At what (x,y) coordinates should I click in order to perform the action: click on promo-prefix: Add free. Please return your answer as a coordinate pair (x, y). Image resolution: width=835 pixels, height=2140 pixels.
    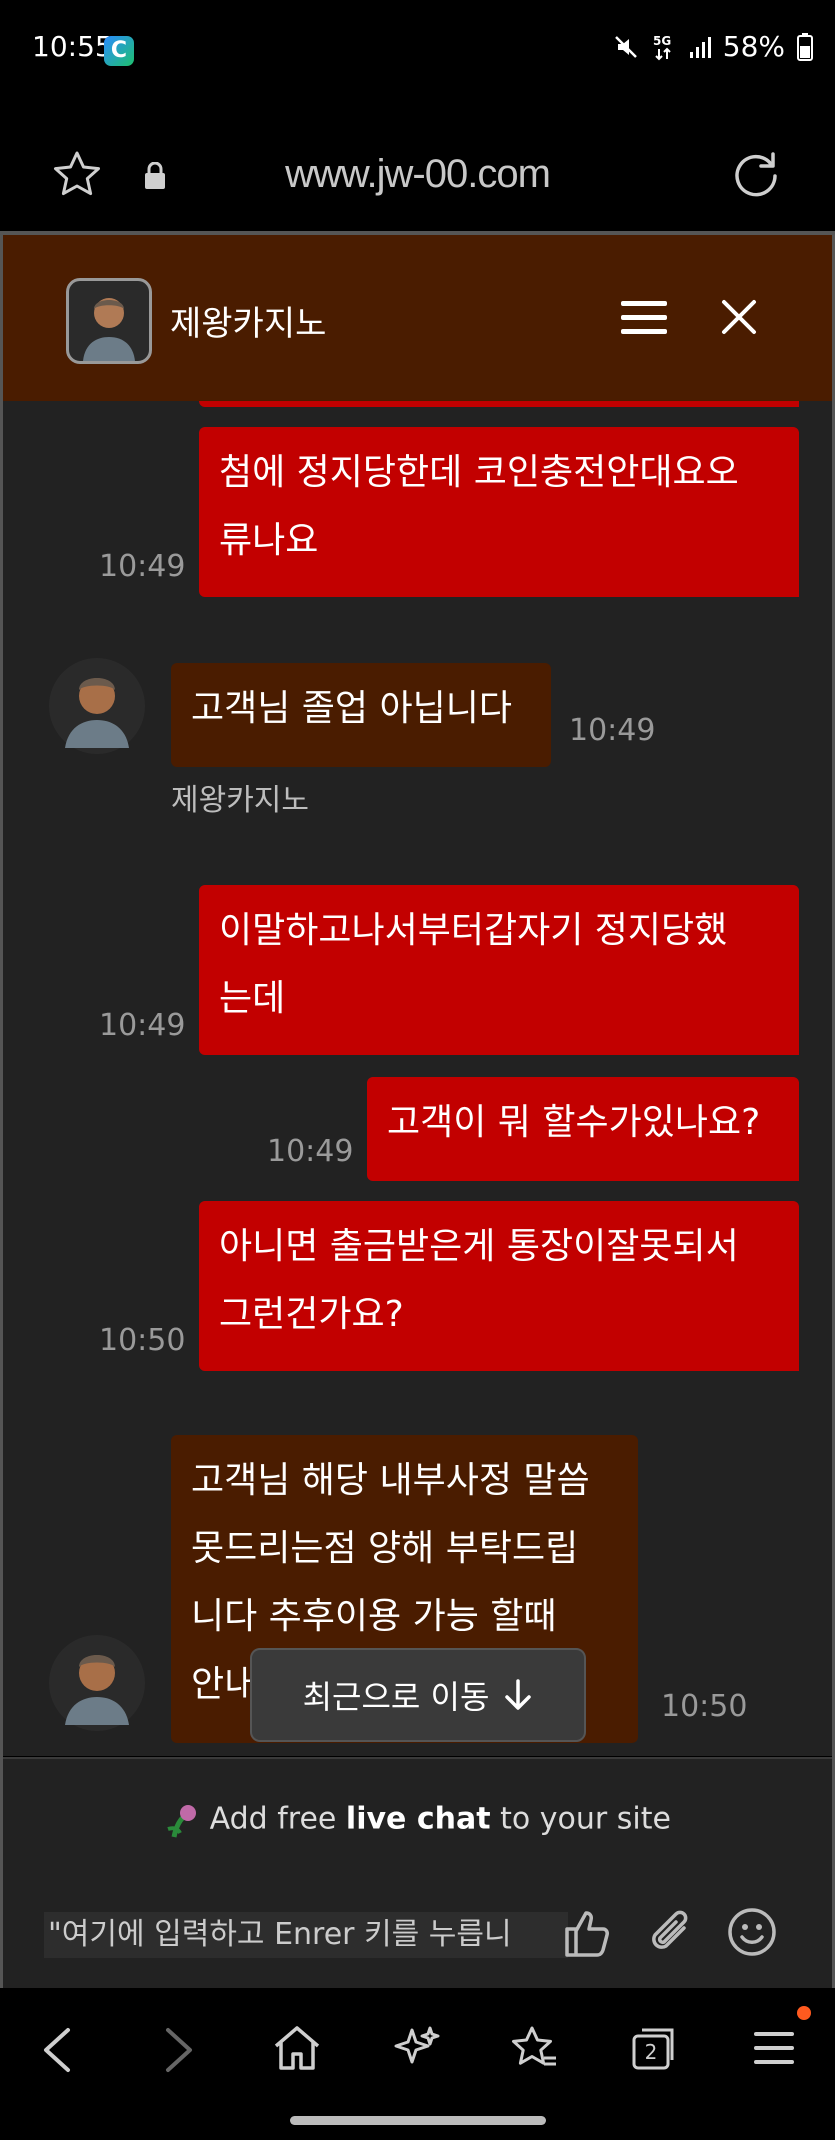
    Looking at the image, I should click on (273, 1819).